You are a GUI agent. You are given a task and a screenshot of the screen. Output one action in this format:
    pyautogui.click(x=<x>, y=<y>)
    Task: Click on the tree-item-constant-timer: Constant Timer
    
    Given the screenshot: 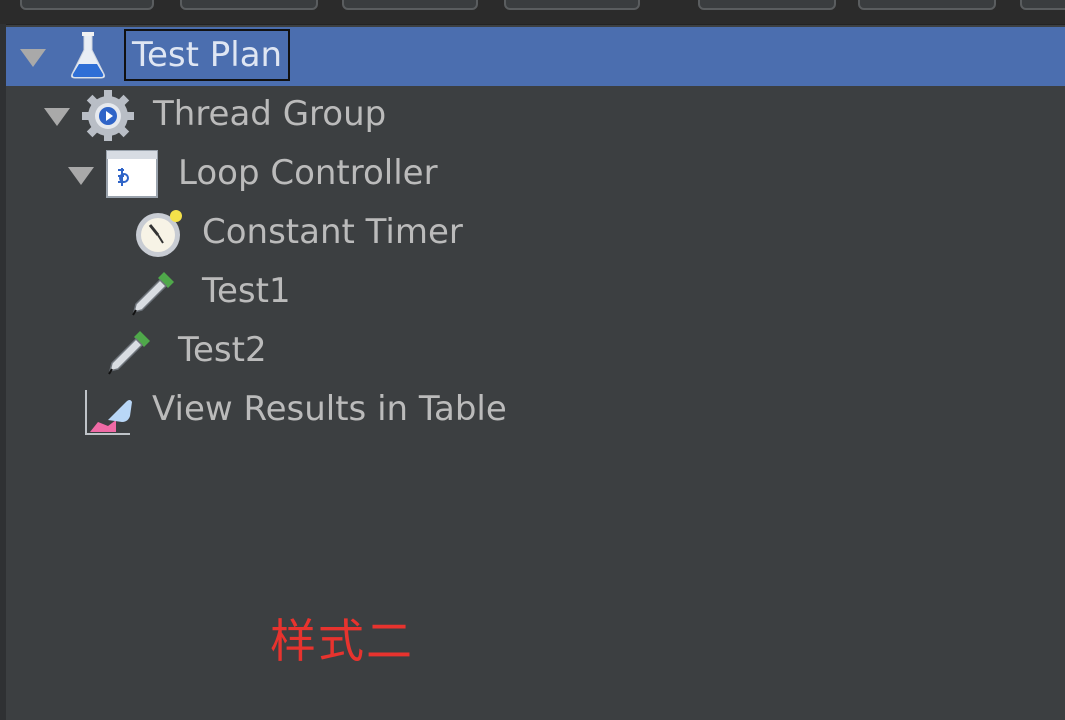 What is the action you would take?
    pyautogui.click(x=535, y=233)
    